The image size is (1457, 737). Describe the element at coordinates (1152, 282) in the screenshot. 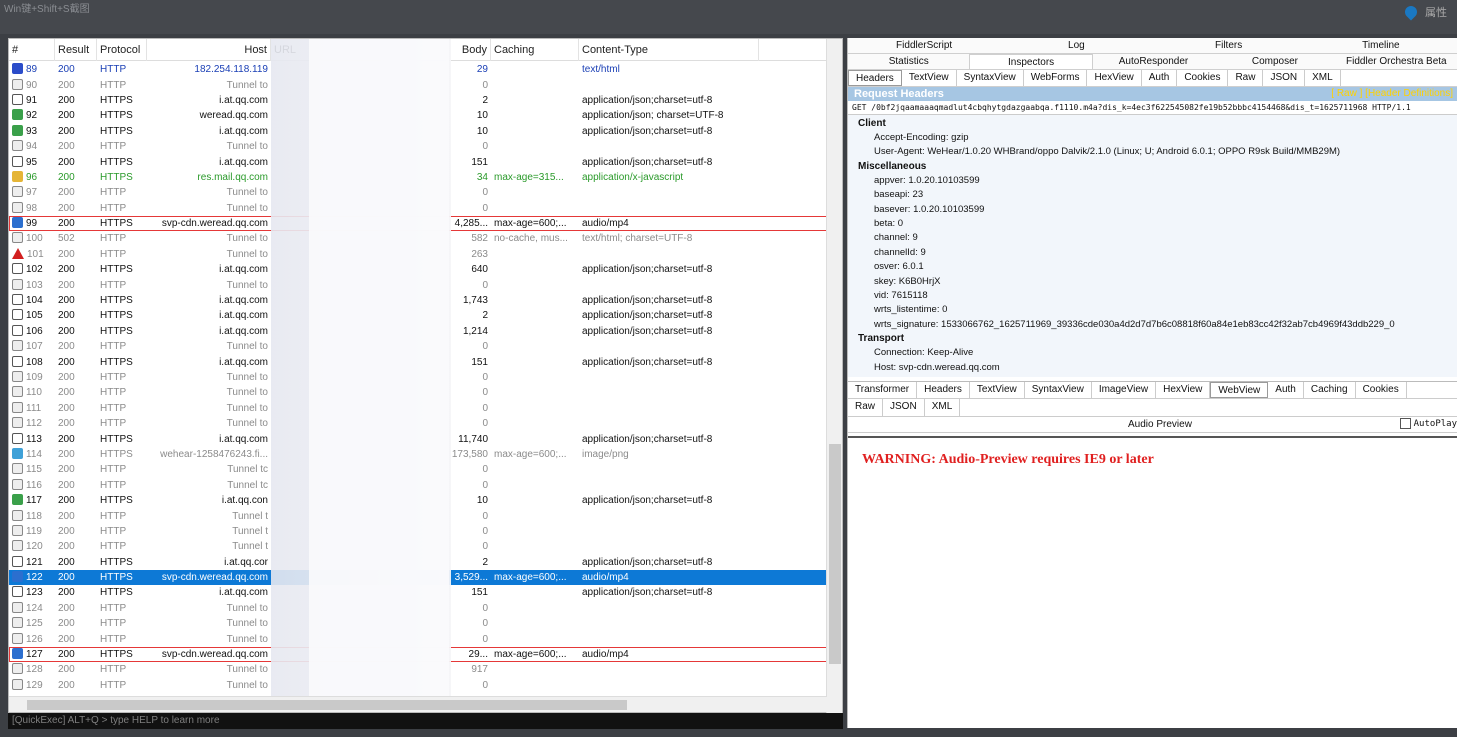

I see `header-item: skey: K6B0HrjX` at that location.